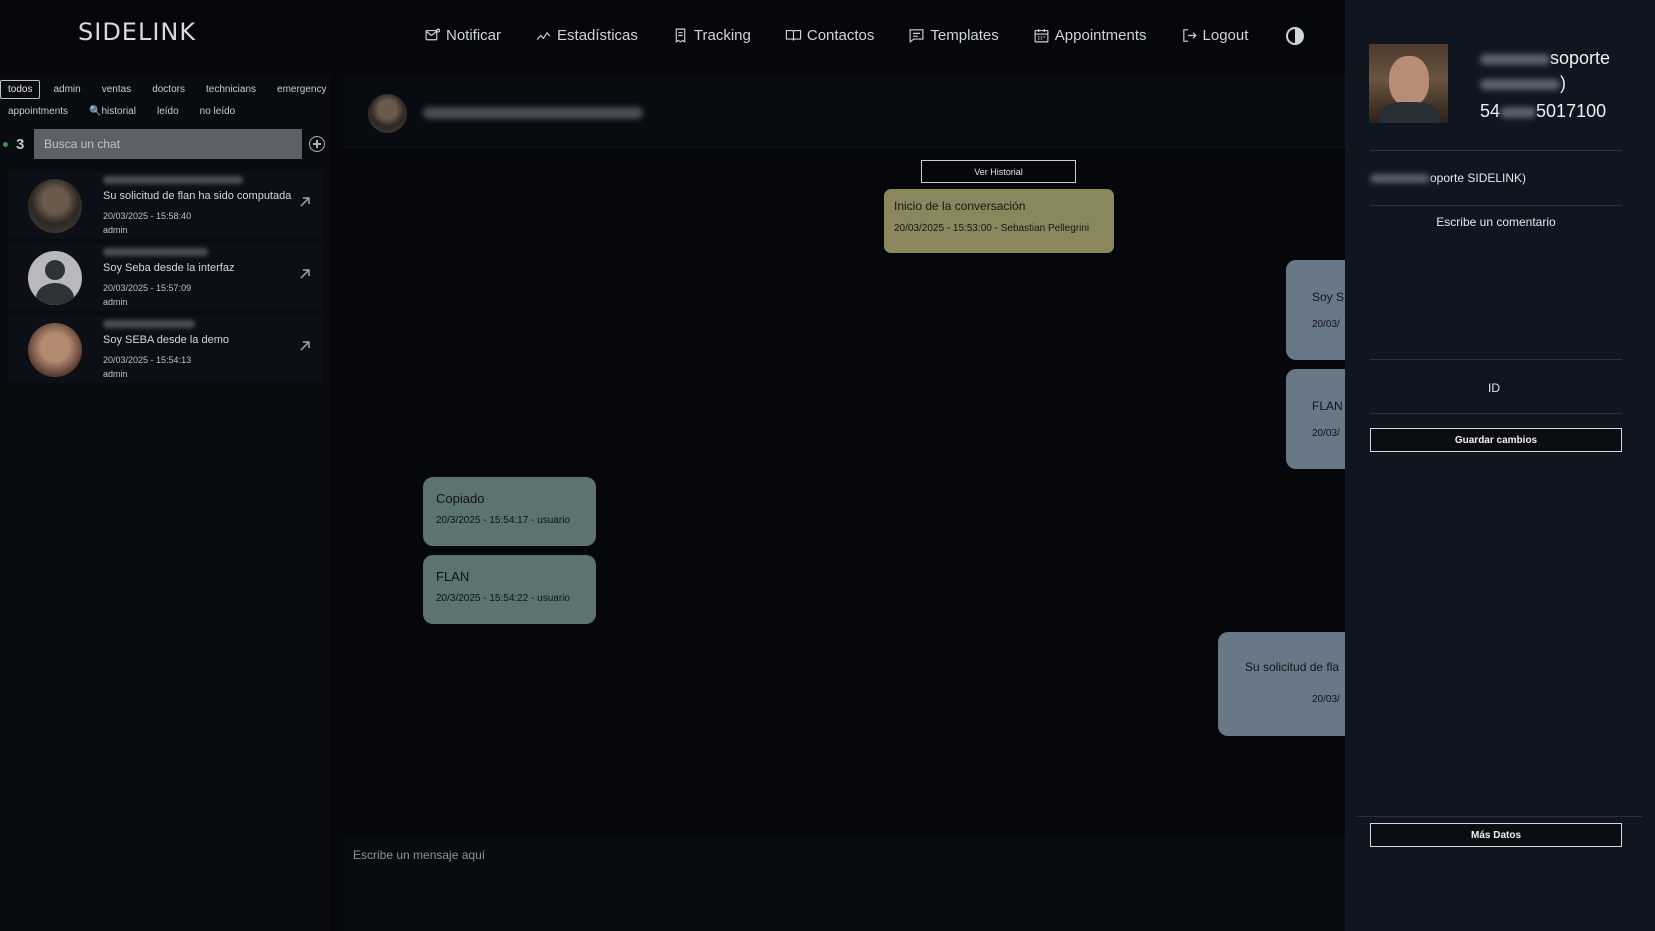 Image resolution: width=1655 pixels, height=931 pixels. I want to click on filter-doctors: doctors, so click(168, 89).